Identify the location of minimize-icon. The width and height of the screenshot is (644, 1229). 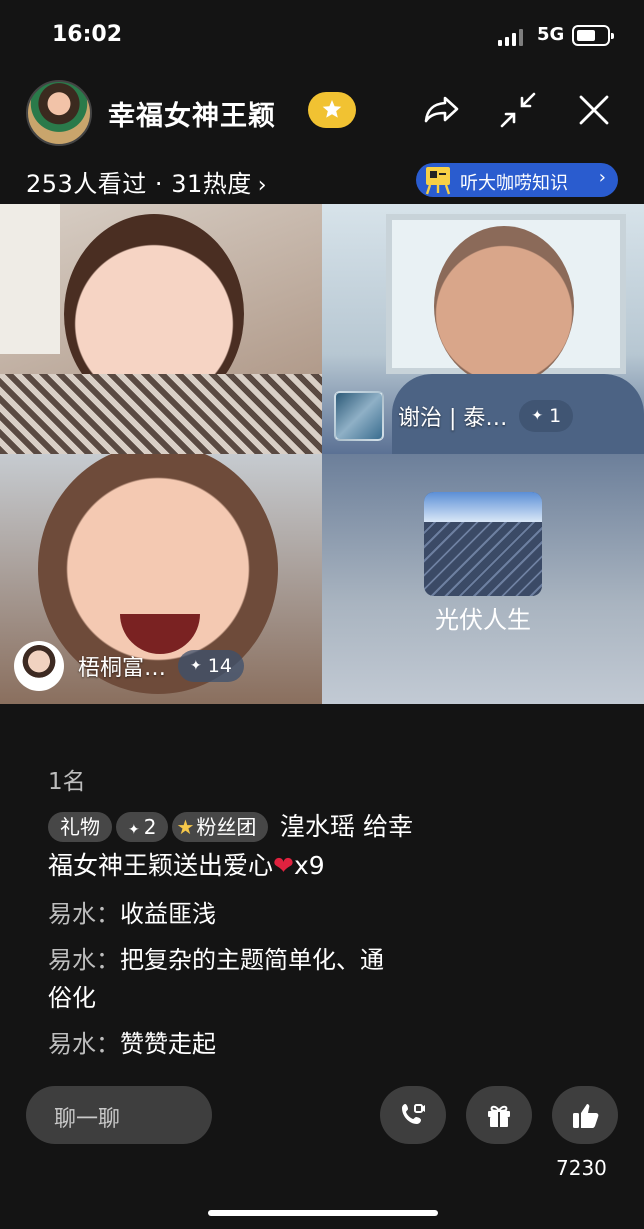
(518, 110).